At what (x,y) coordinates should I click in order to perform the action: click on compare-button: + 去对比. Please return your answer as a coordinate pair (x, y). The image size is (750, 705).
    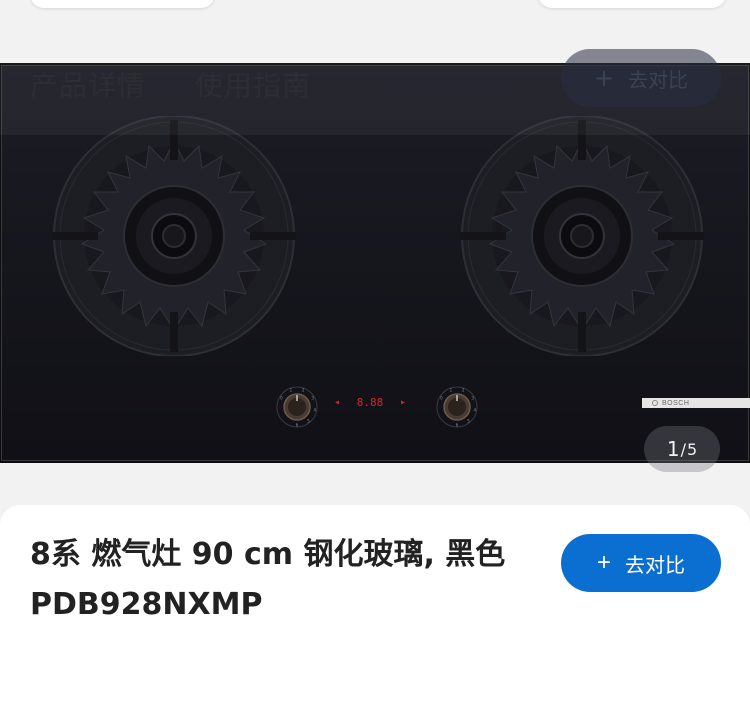
    Looking at the image, I should click on (641, 563).